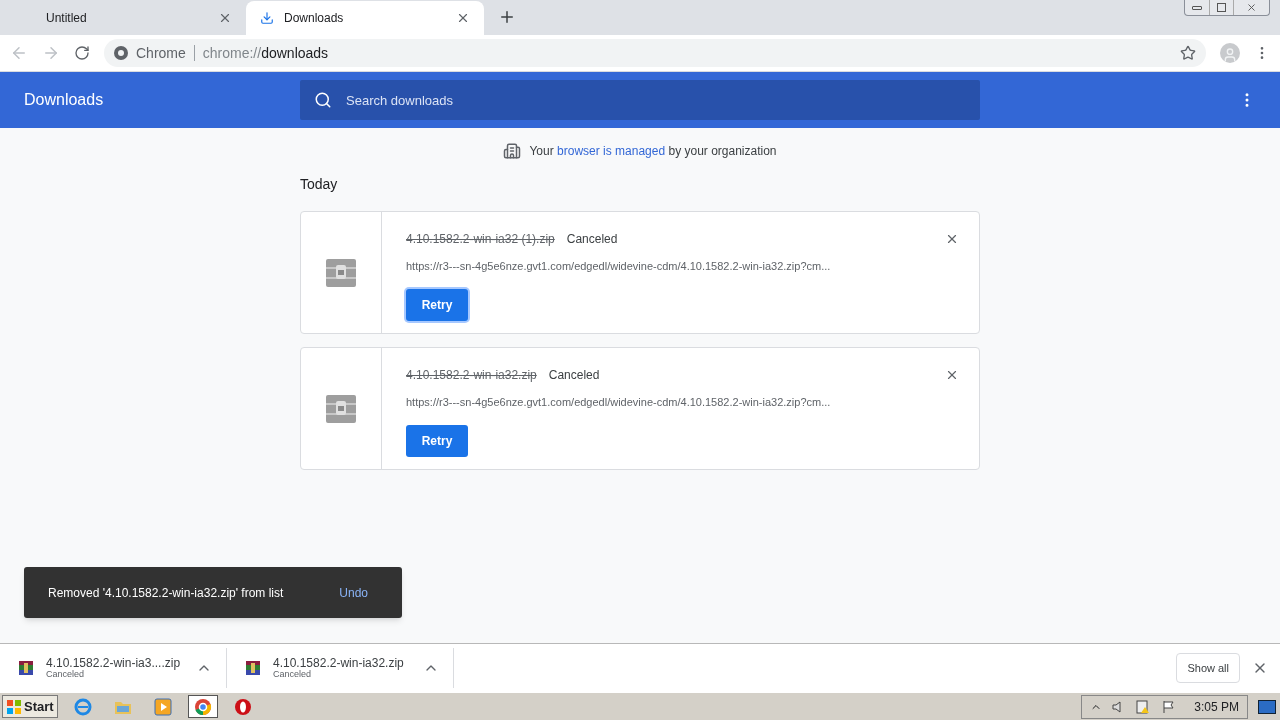  What do you see at coordinates (507, 17) in the screenshot?
I see `new-tab-icon` at bounding box center [507, 17].